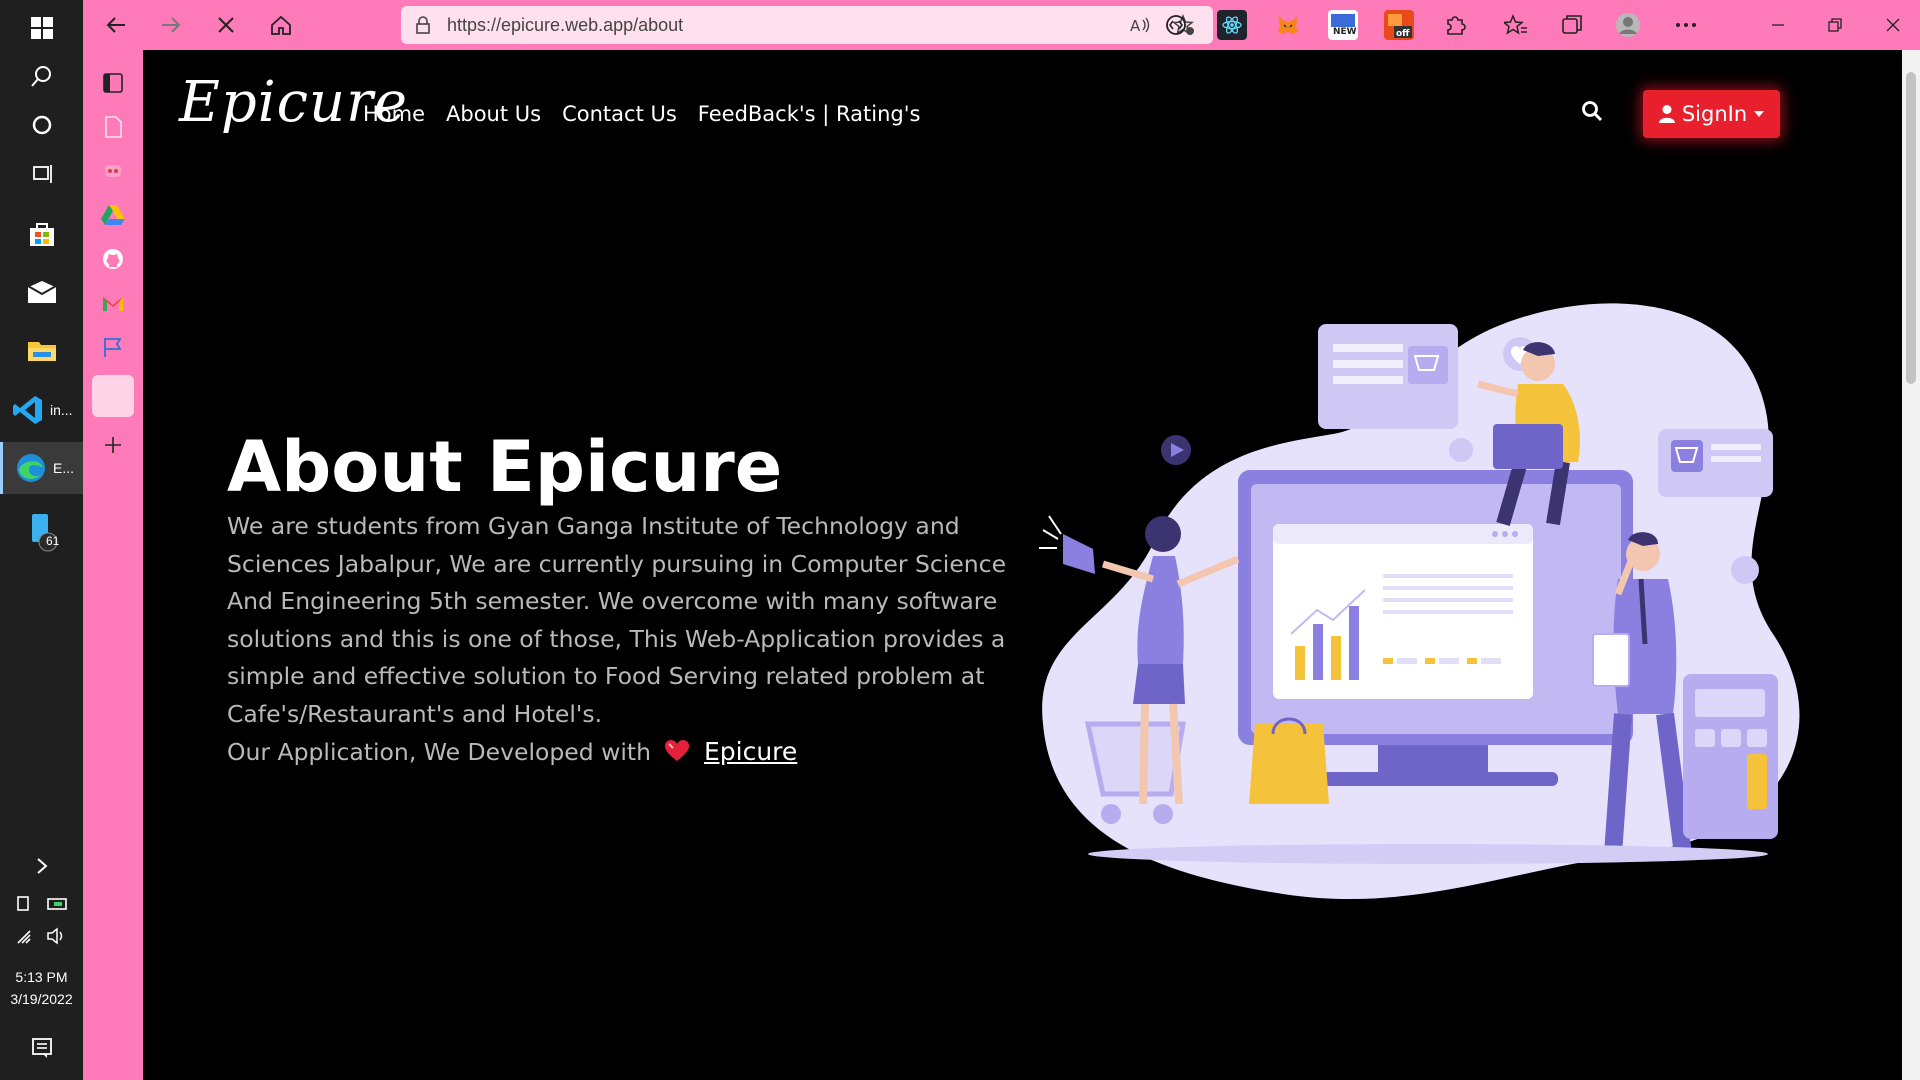 Image resolution: width=1920 pixels, height=1080 pixels. Describe the element at coordinates (505, 467) in the screenshot. I see `page-title: About Epicure` at that location.